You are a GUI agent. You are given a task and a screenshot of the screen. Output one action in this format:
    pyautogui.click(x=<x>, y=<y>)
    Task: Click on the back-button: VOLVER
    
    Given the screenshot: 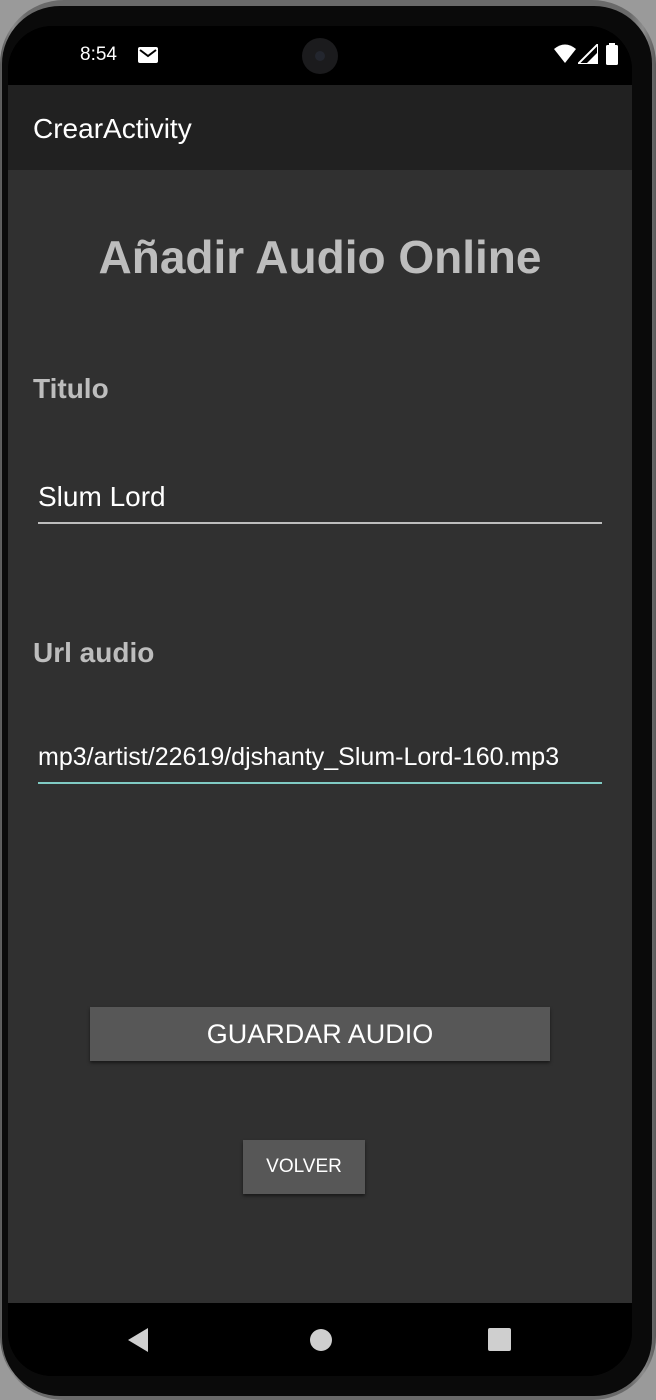 What is the action you would take?
    pyautogui.click(x=304, y=1167)
    